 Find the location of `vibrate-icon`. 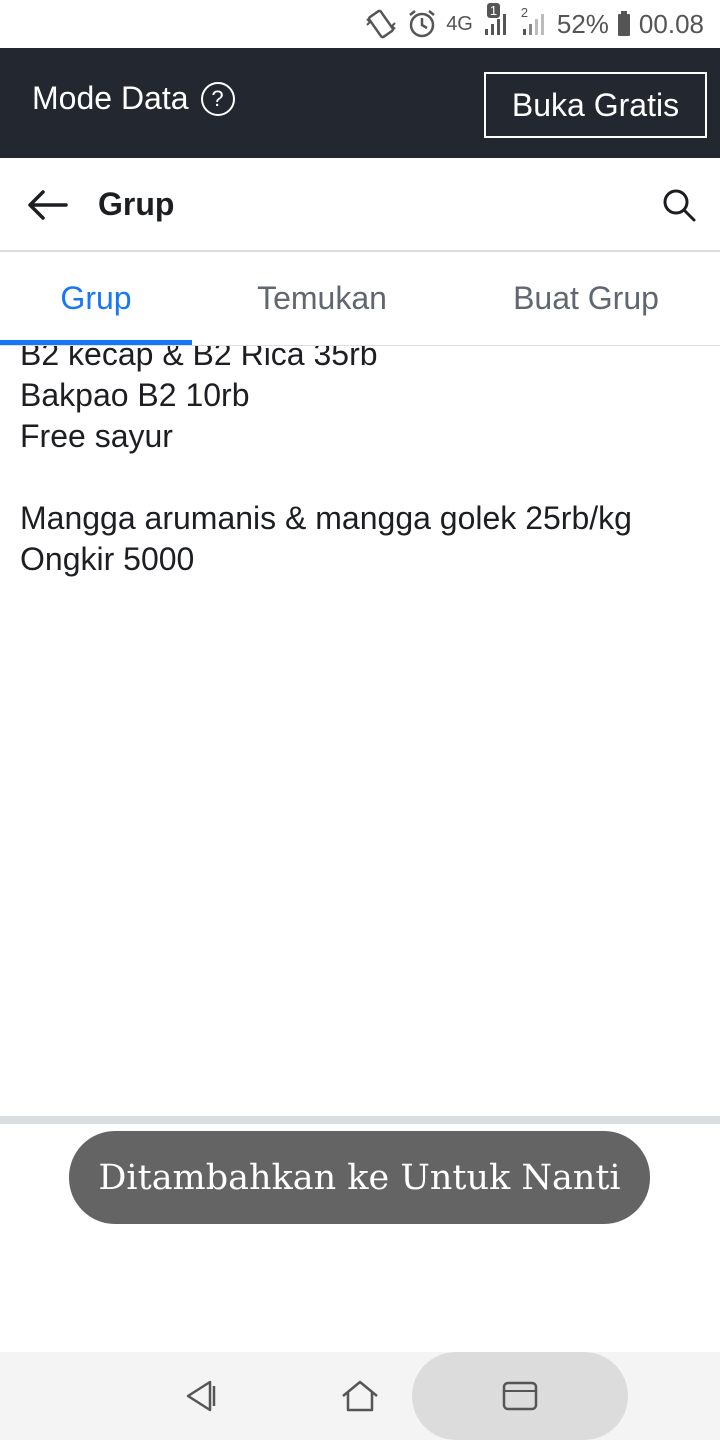

vibrate-icon is located at coordinates (381, 24).